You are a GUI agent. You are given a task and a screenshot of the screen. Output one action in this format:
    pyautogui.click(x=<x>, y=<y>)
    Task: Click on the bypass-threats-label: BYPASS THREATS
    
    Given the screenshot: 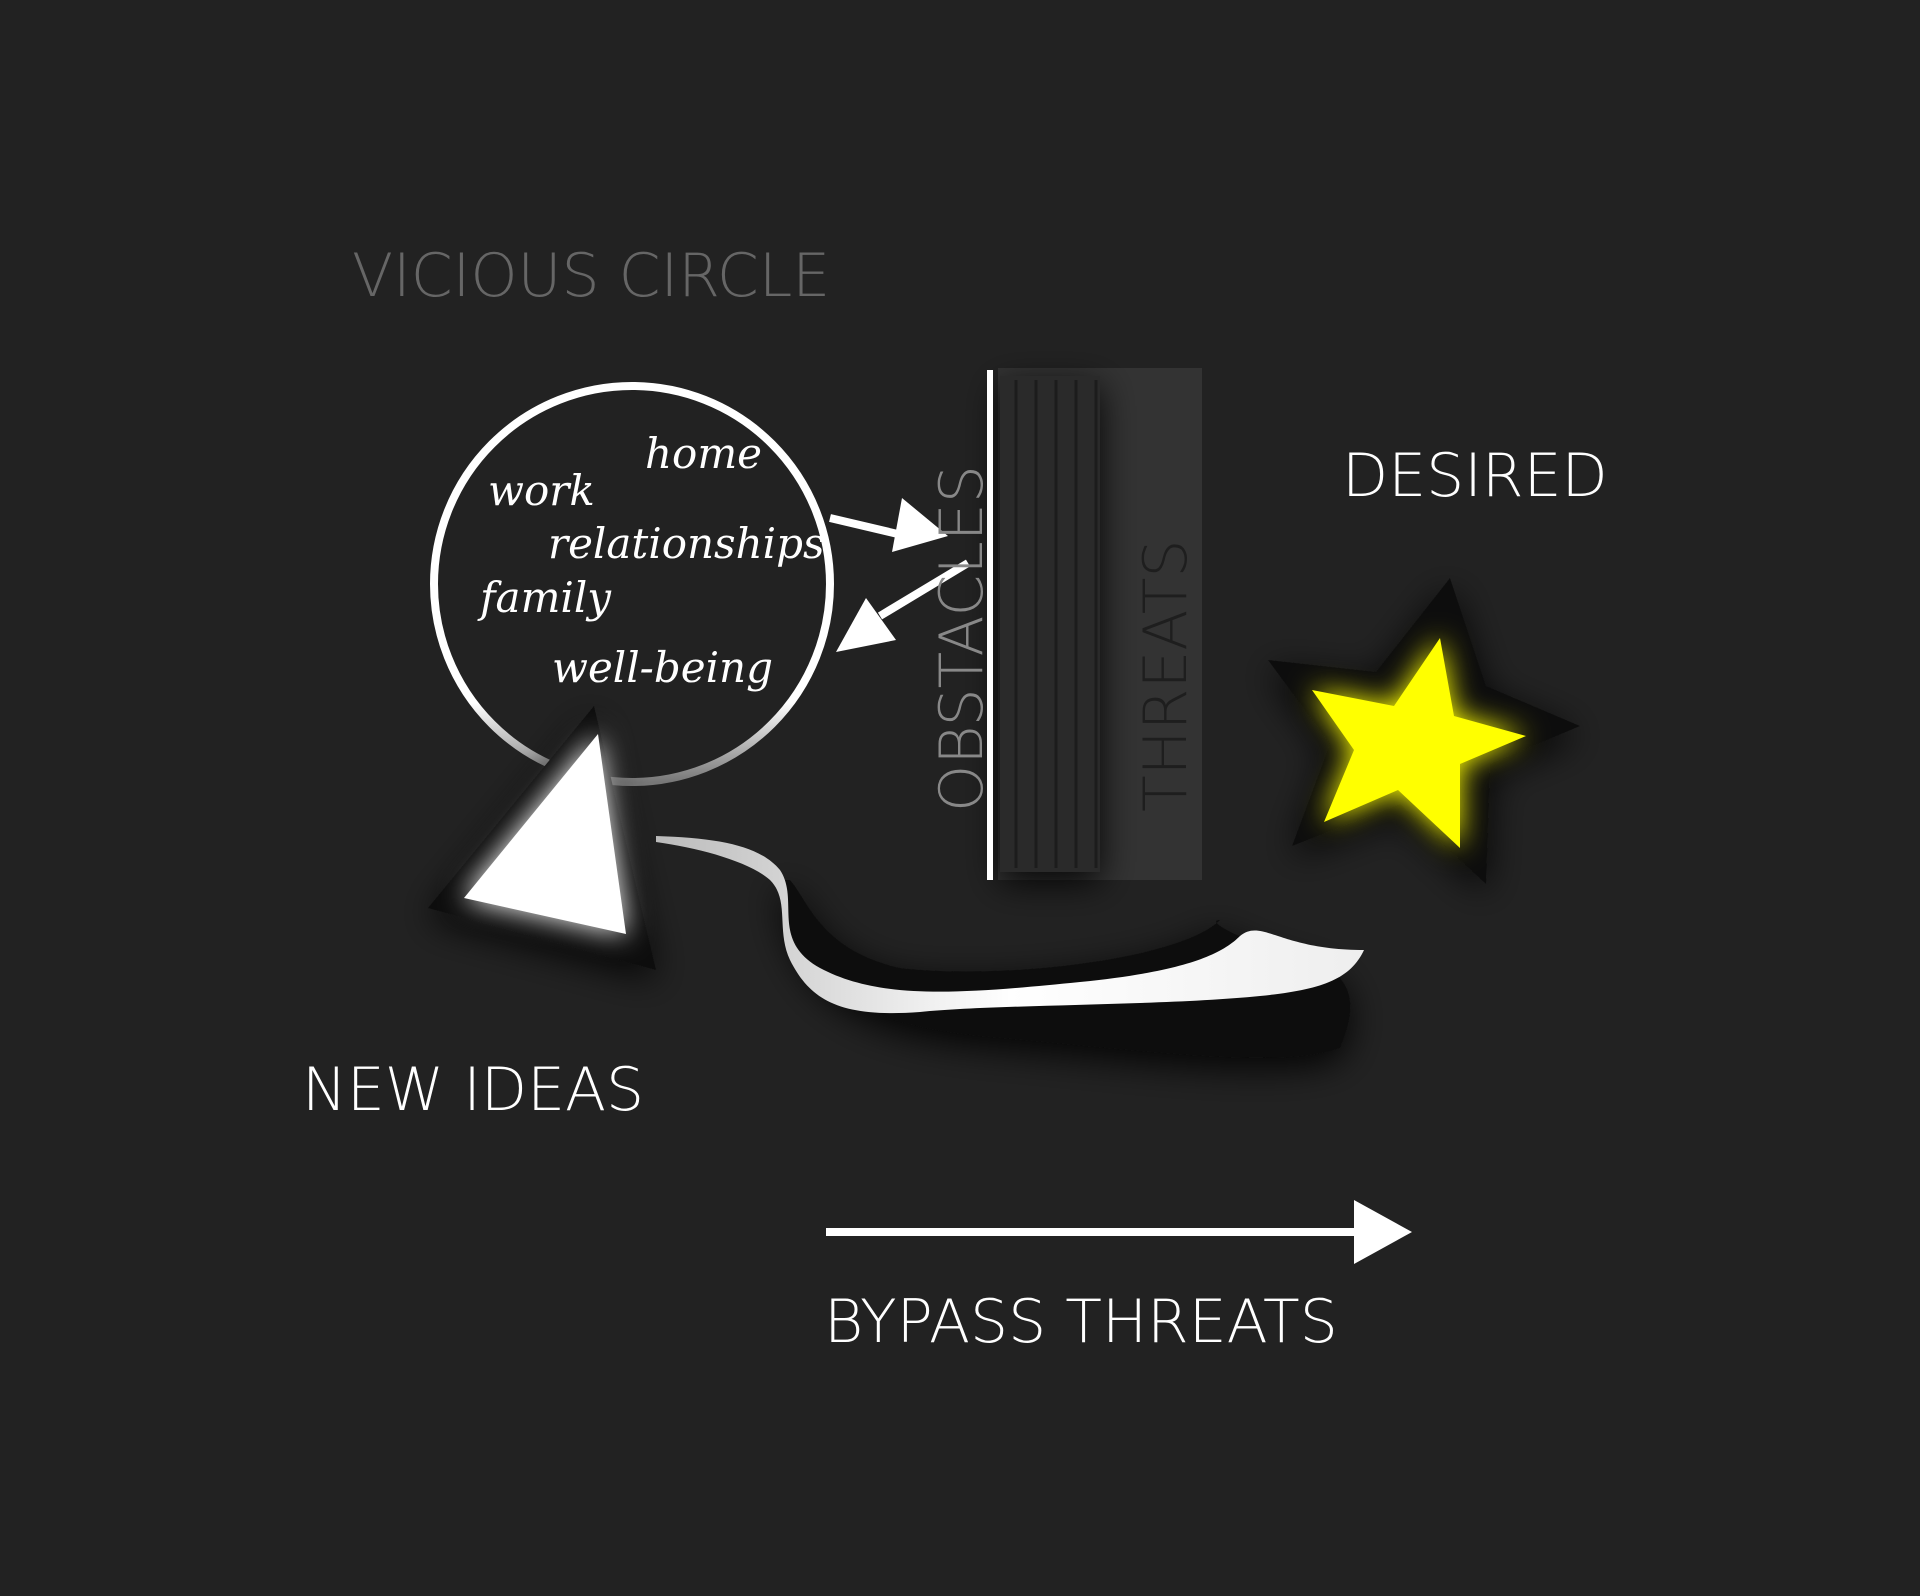 What is the action you would take?
    pyautogui.click(x=1081, y=1322)
    